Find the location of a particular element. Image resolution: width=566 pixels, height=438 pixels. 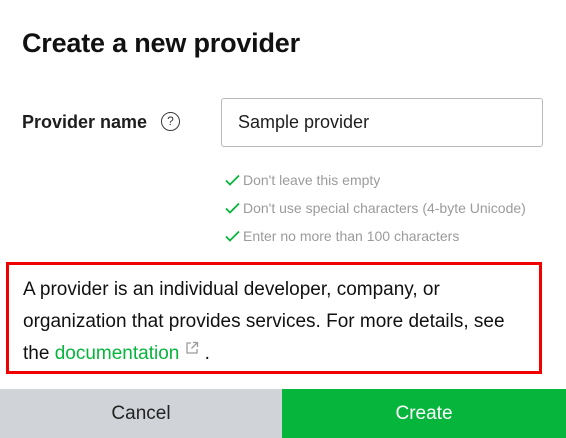

documentation-link-text: documentation is located at coordinates (117, 353).